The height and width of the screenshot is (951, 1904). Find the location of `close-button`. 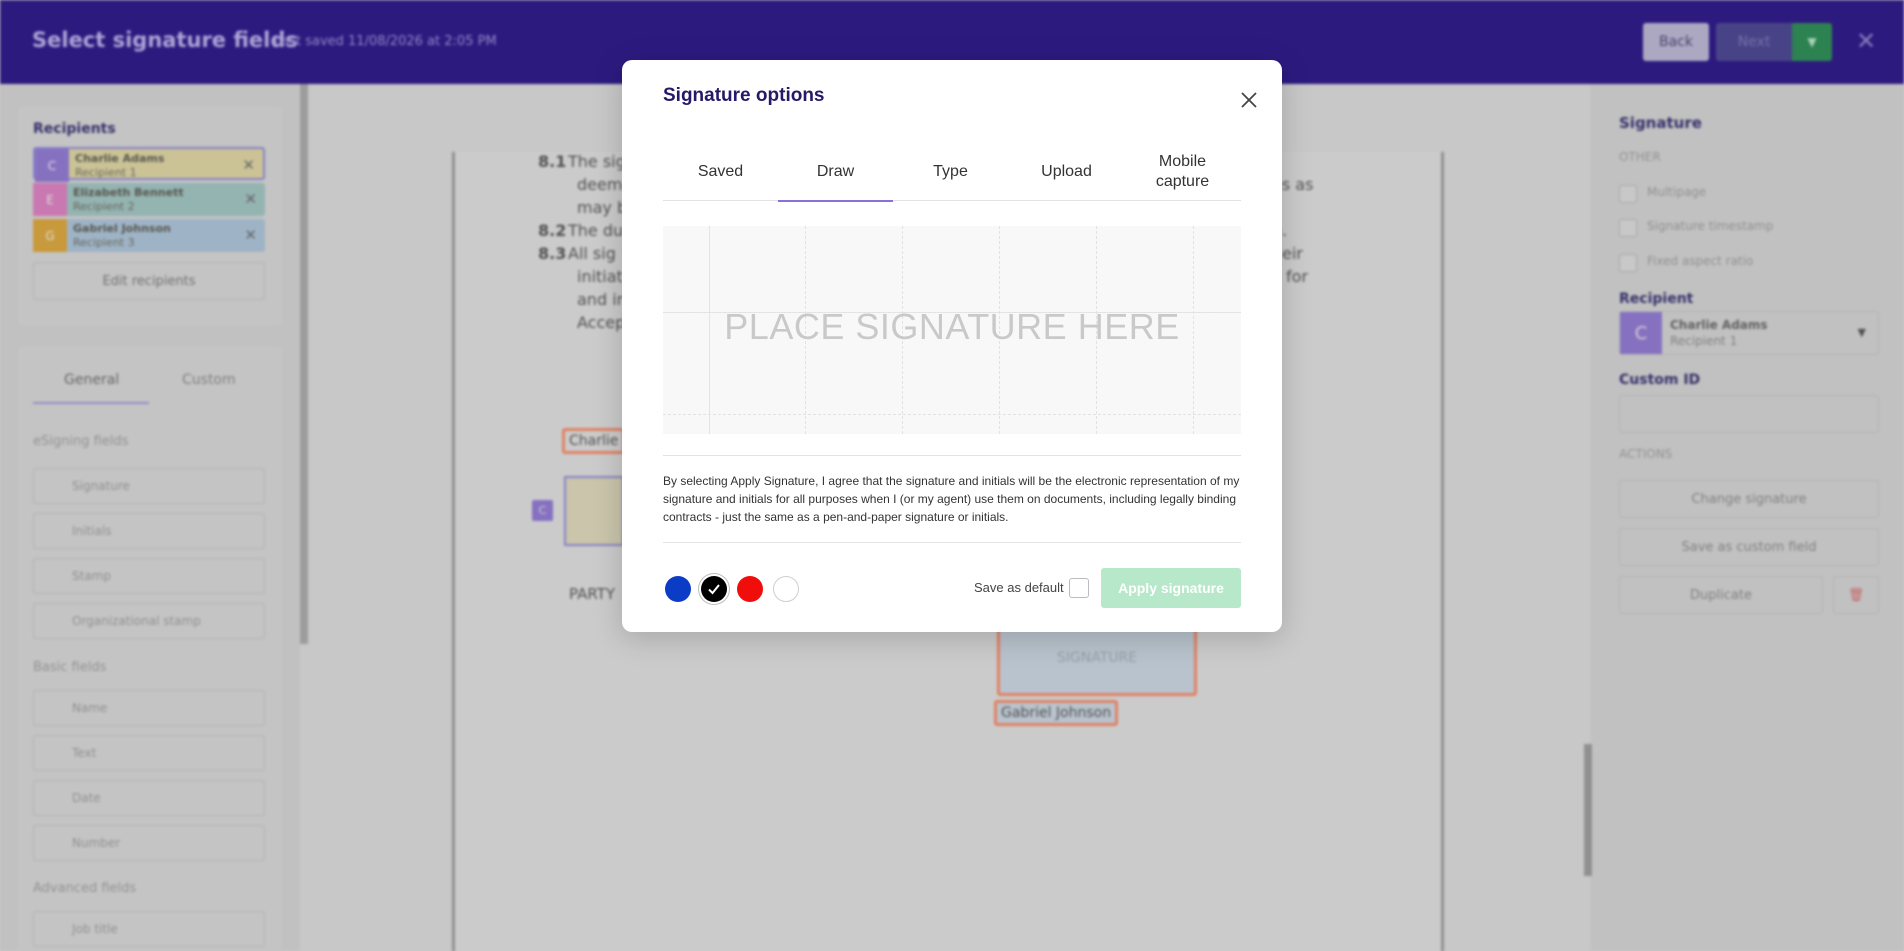

close-button is located at coordinates (1249, 100).